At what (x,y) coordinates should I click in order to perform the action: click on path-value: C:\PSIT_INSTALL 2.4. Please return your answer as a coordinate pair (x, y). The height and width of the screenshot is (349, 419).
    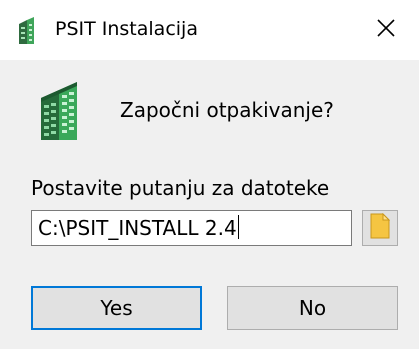
    Looking at the image, I should click on (137, 228).